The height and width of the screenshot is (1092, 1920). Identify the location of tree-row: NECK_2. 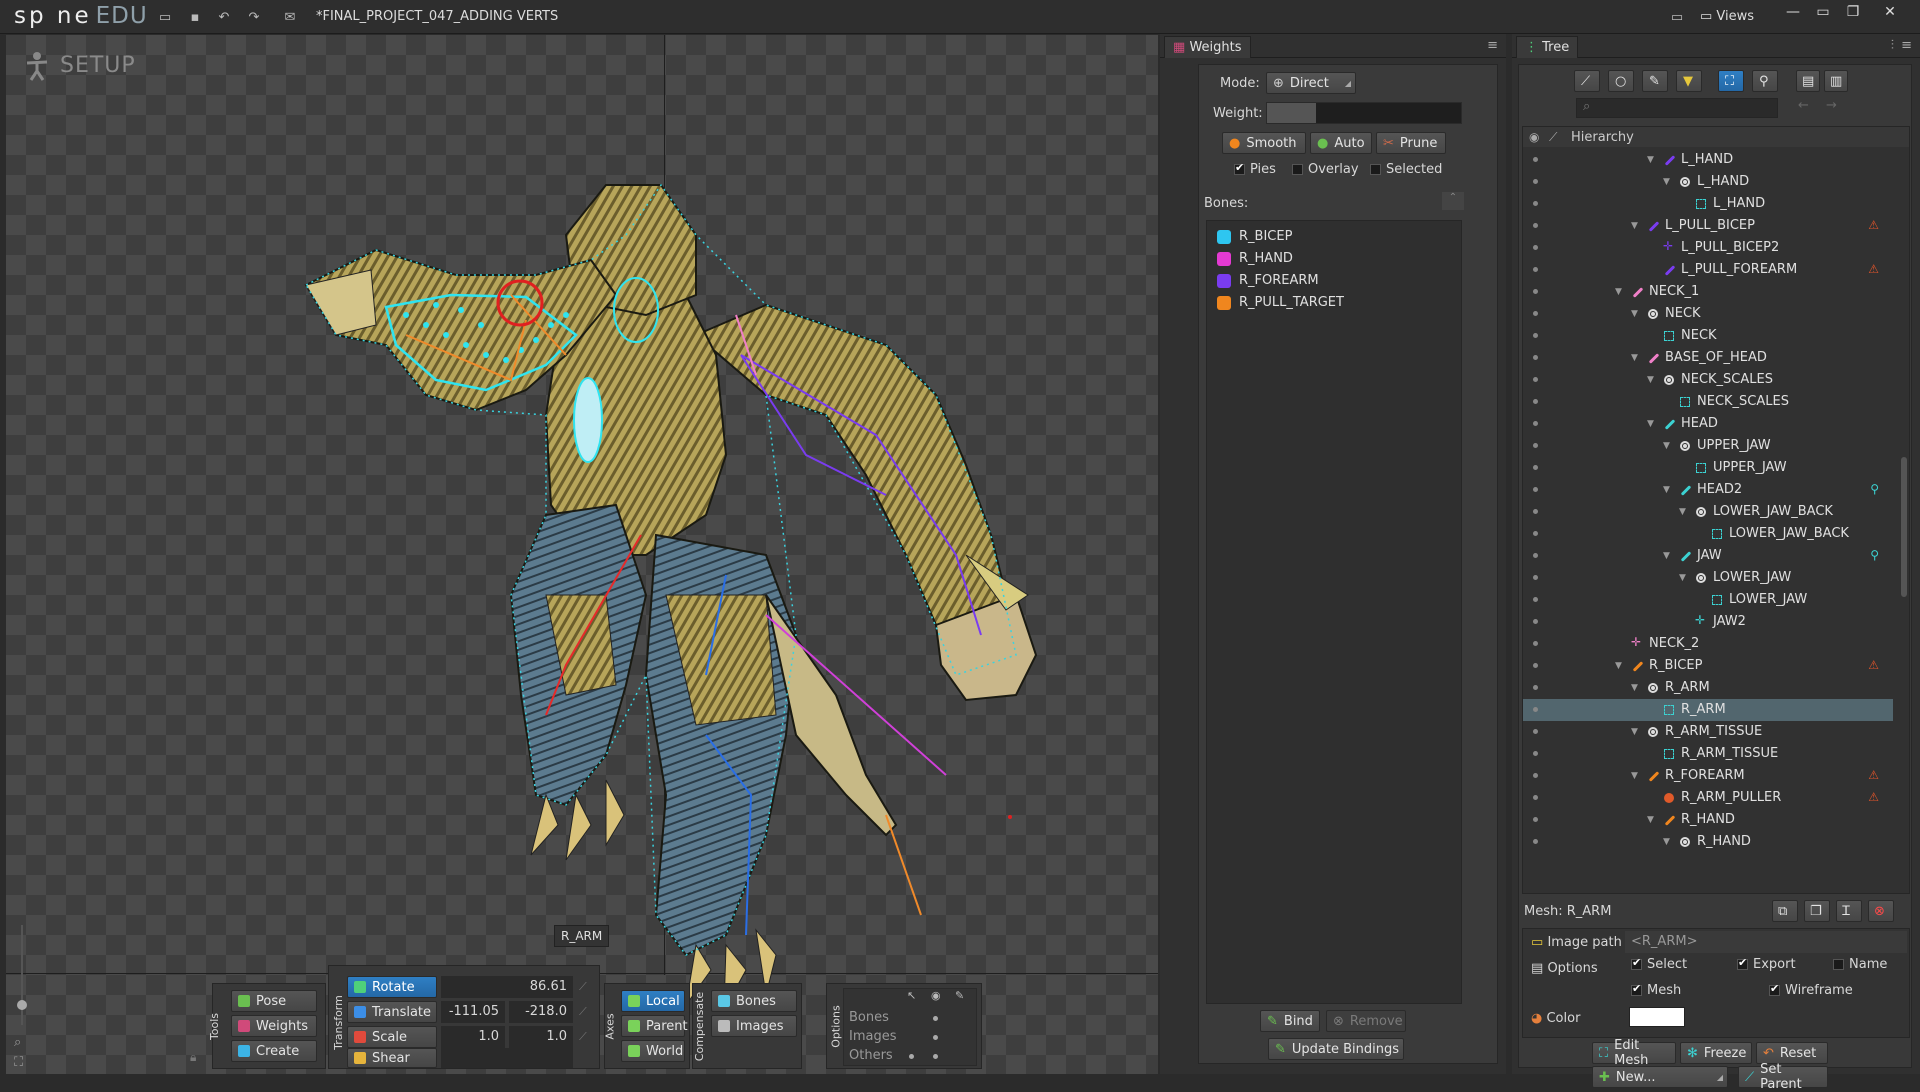
(1708, 644).